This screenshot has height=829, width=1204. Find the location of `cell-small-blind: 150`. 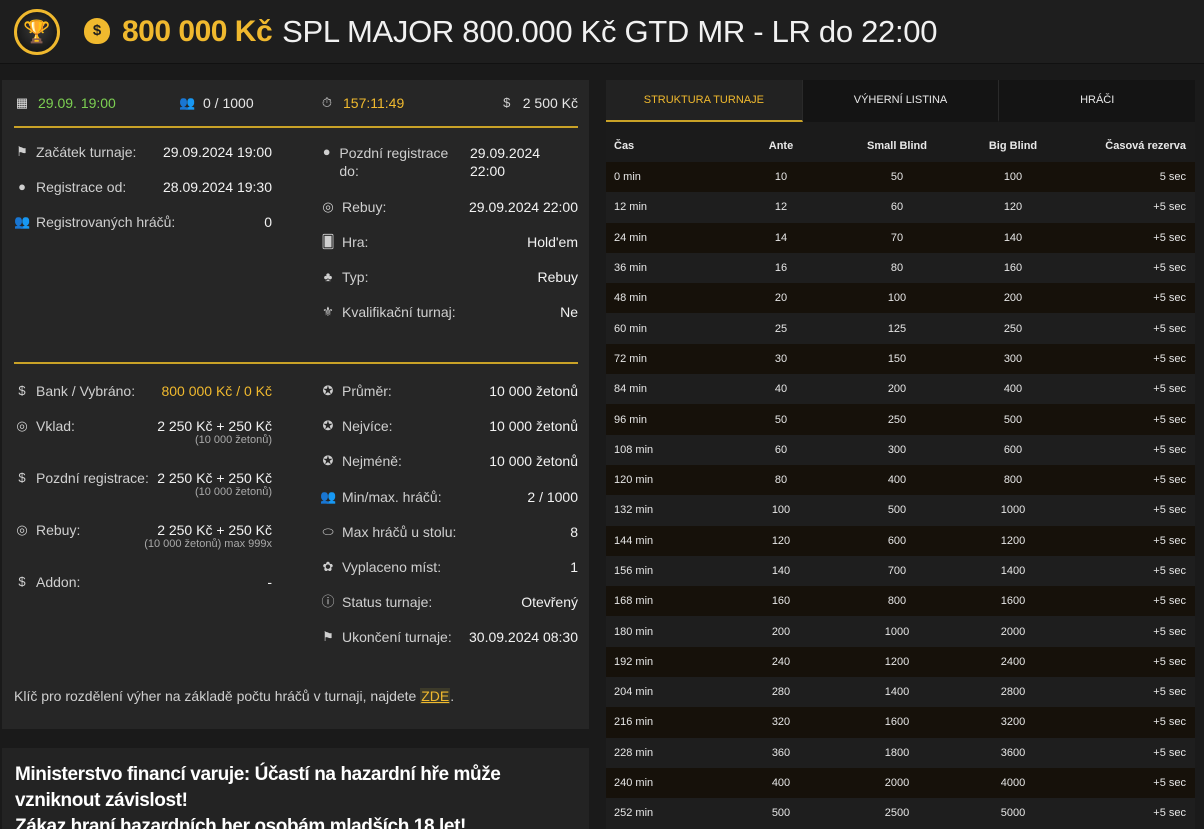

cell-small-blind: 150 is located at coordinates (897, 359).